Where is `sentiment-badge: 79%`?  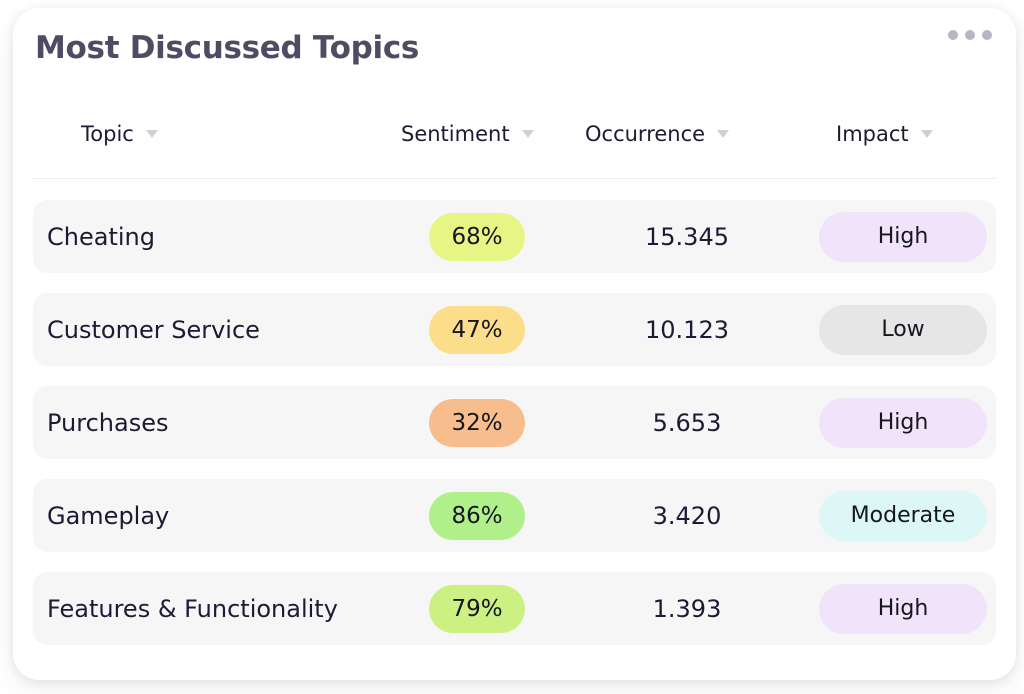
sentiment-badge: 79% is located at coordinates (477, 608).